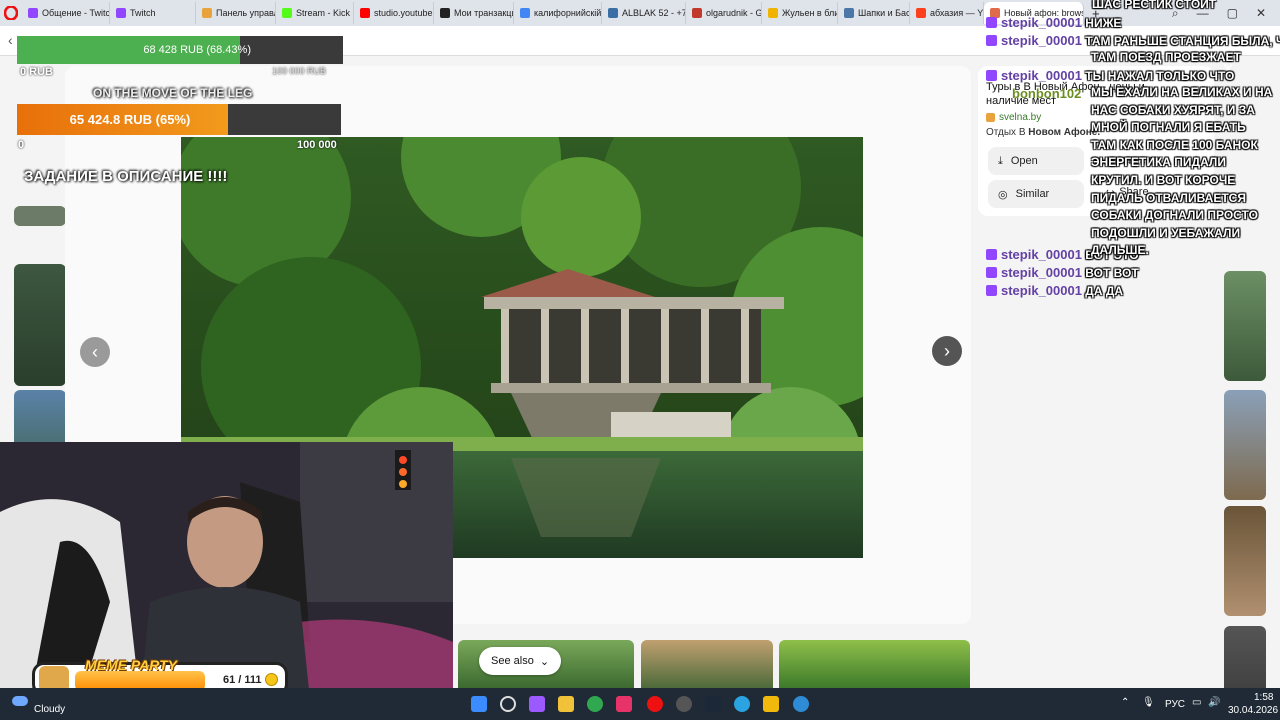 The image size is (1280, 720). What do you see at coordinates (884, 13) in the screenshot?
I see `tab-label: Шапки и Бас` at bounding box center [884, 13].